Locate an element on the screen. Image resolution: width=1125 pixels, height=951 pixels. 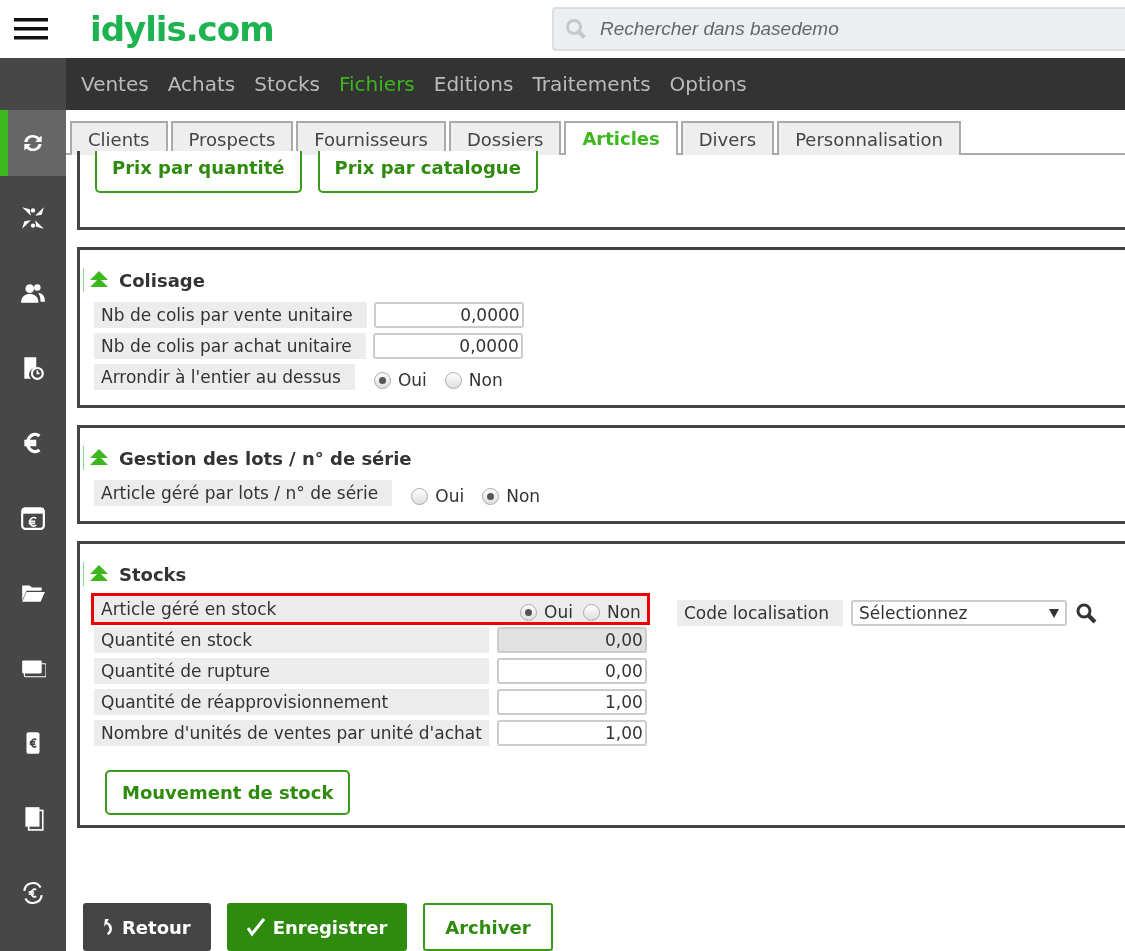
tab: Dossiers is located at coordinates (505, 137).